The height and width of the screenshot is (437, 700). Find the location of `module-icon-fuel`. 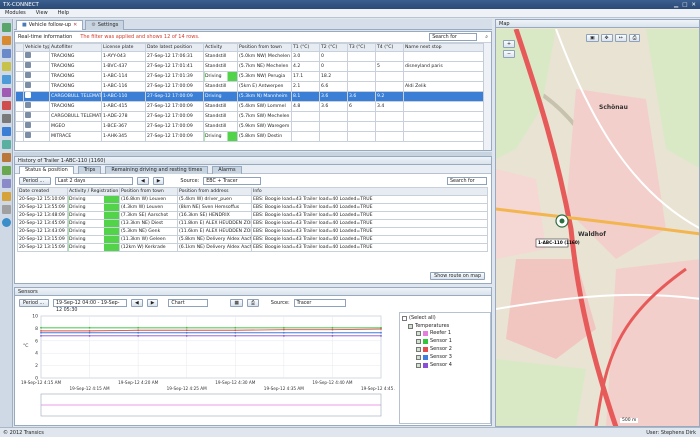

module-icon-fuel is located at coordinates (6, 144).